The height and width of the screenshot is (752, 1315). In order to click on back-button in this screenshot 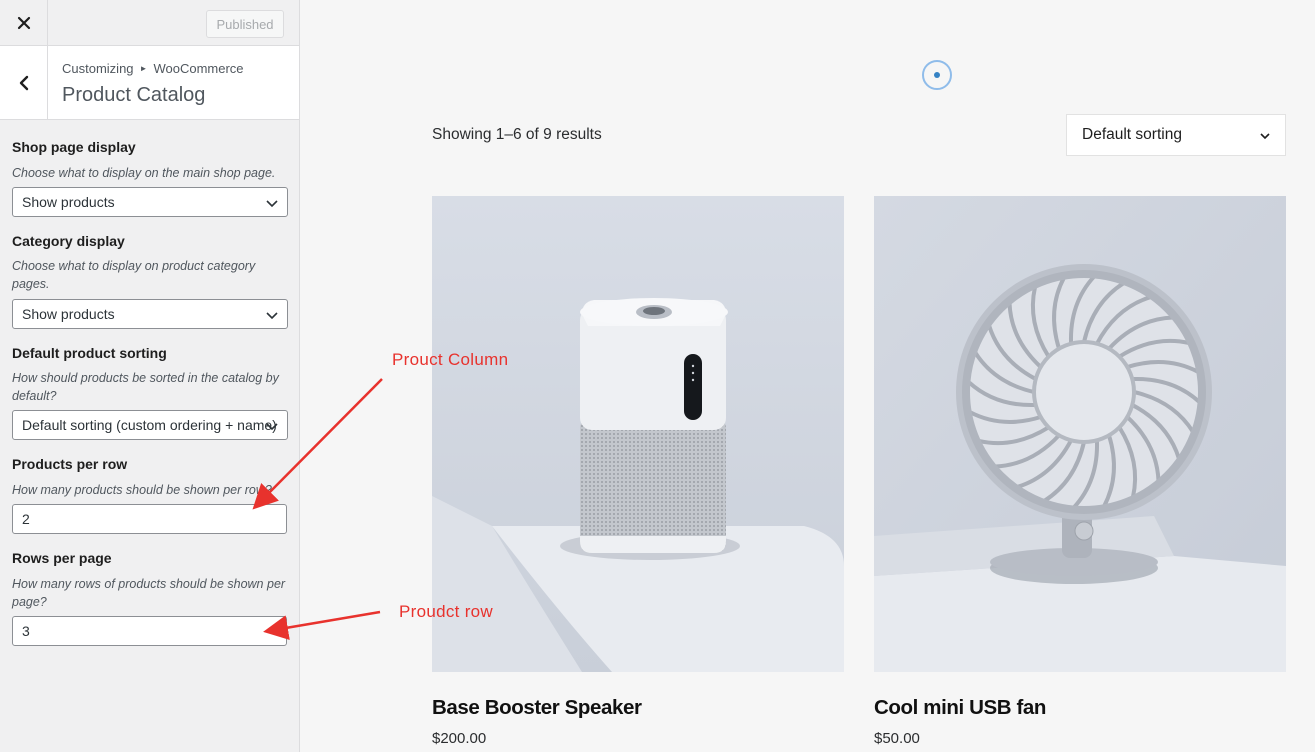, I will do `click(24, 82)`.